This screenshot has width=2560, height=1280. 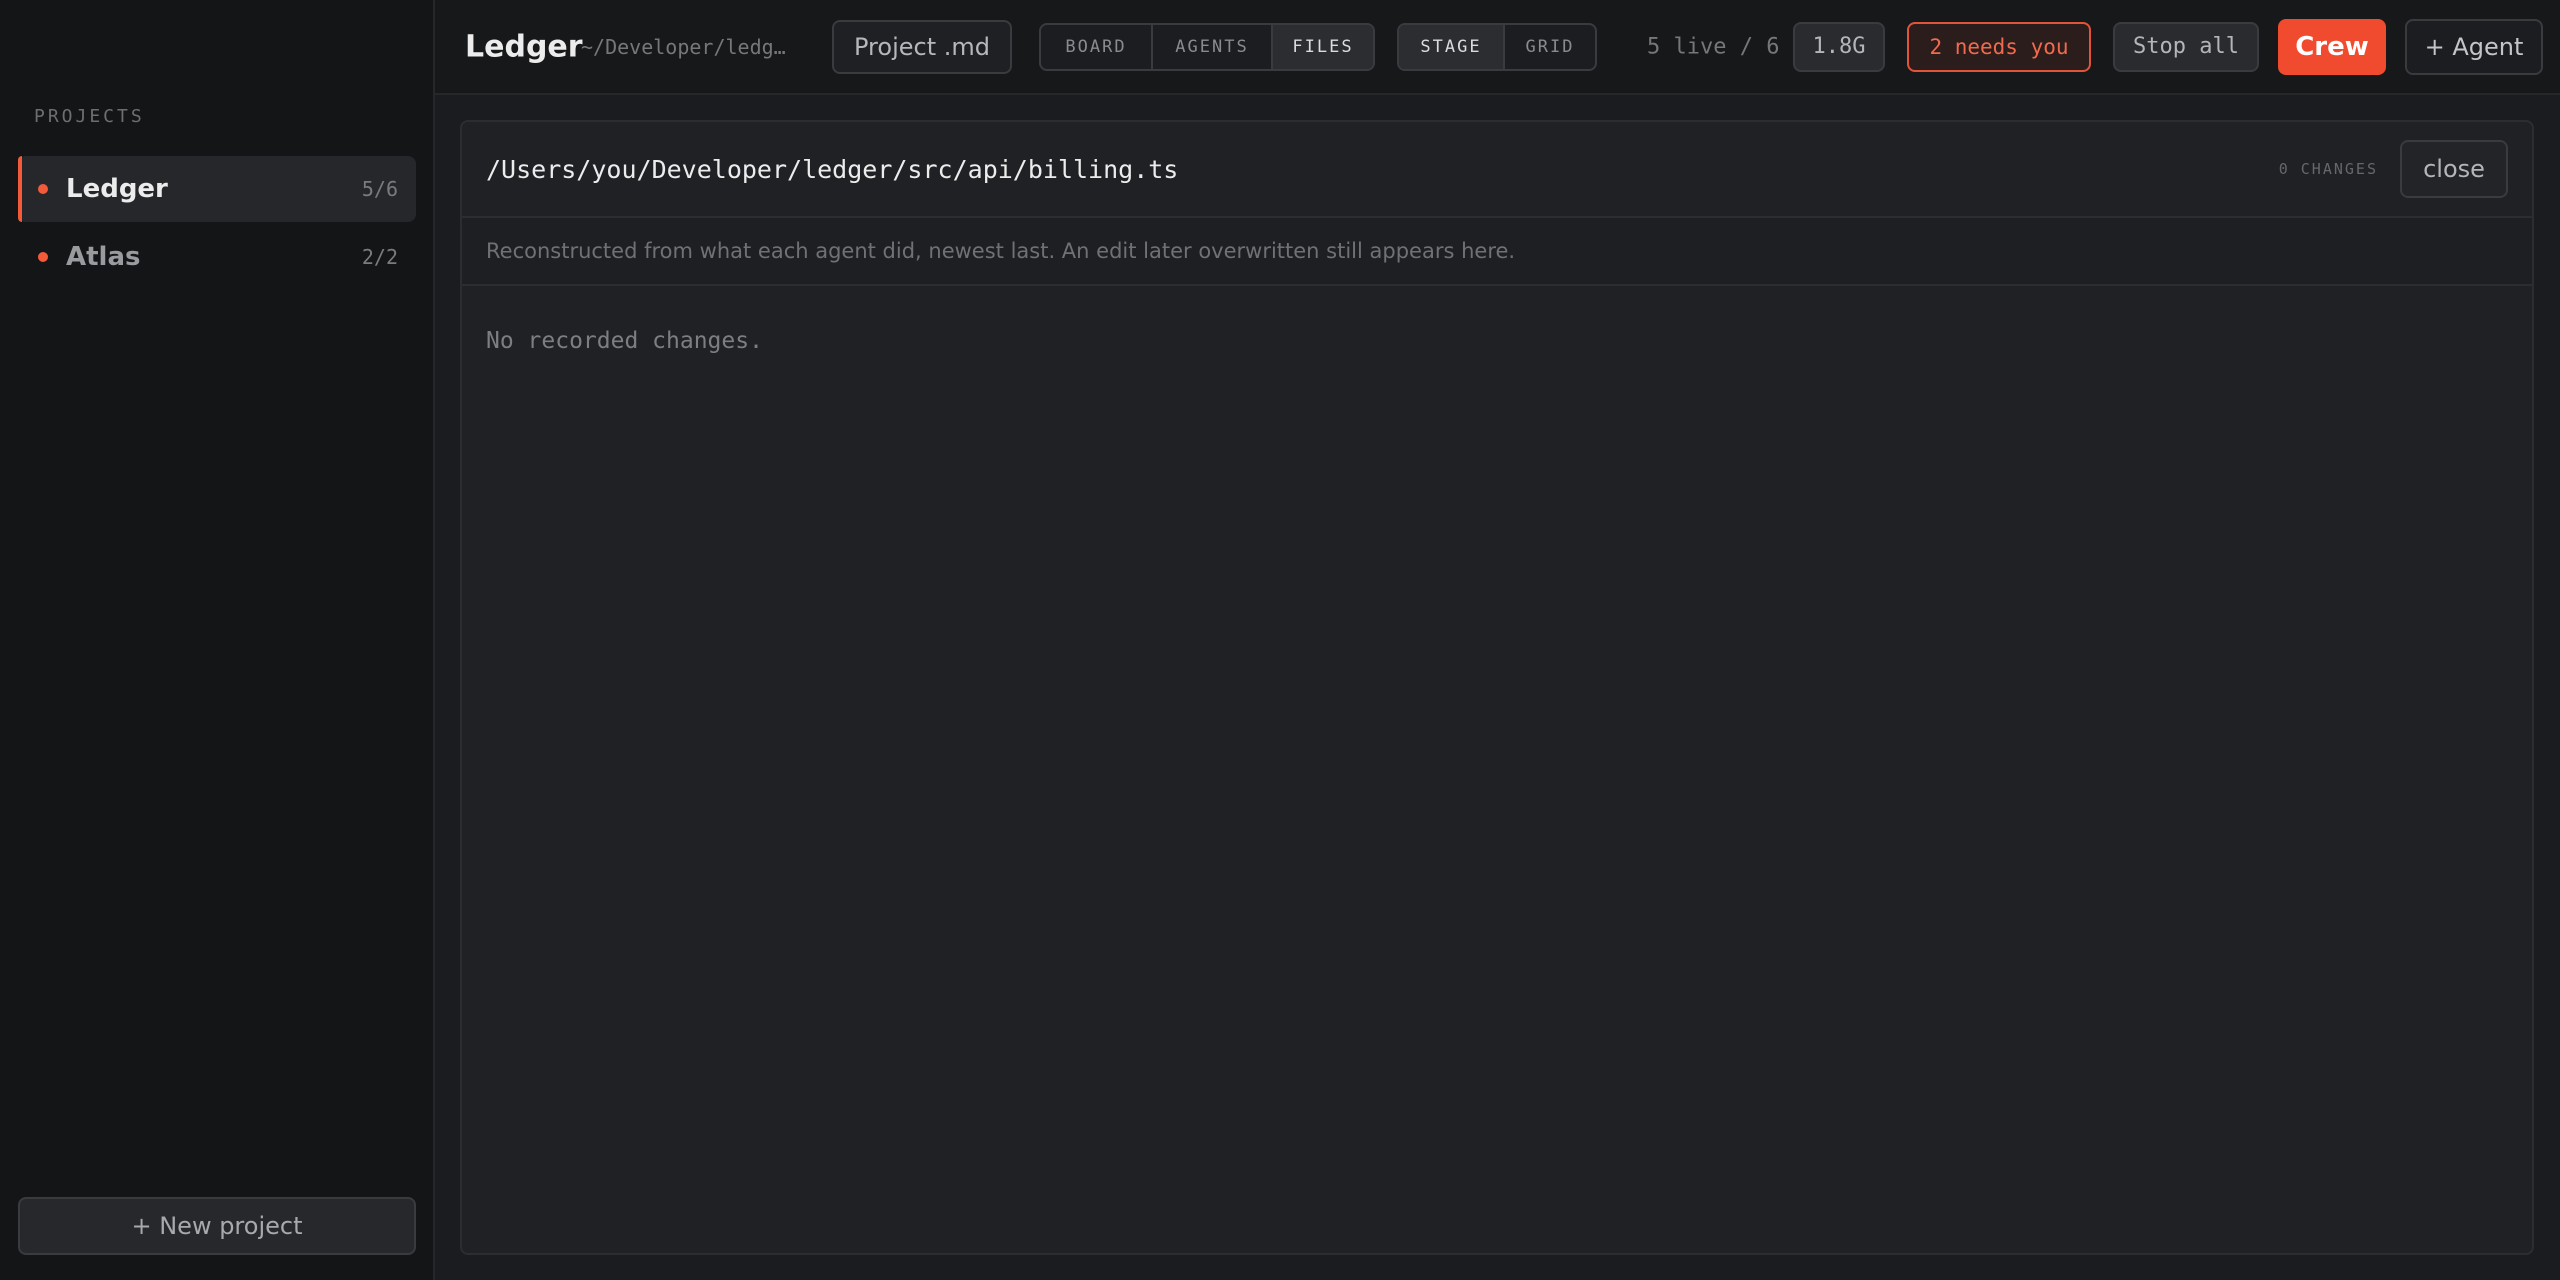 I want to click on close-button: close, so click(x=2454, y=169).